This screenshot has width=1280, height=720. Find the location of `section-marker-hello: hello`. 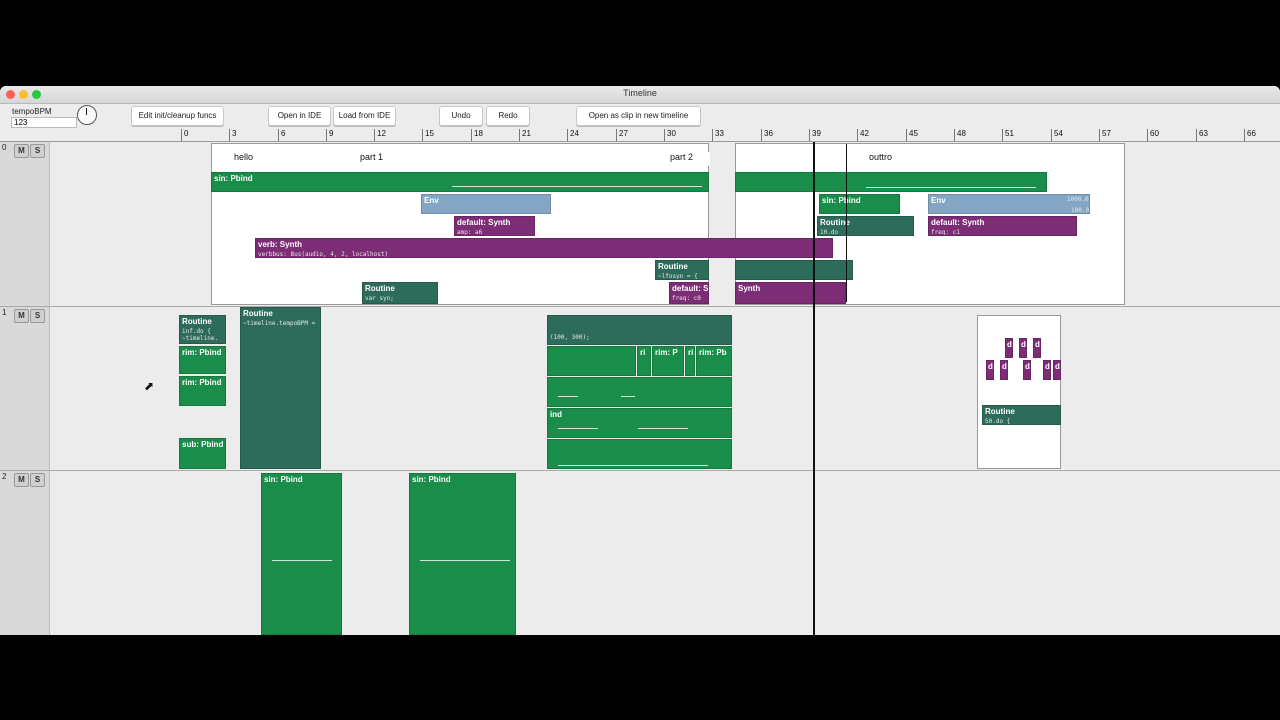

section-marker-hello: hello is located at coordinates (286, 159).